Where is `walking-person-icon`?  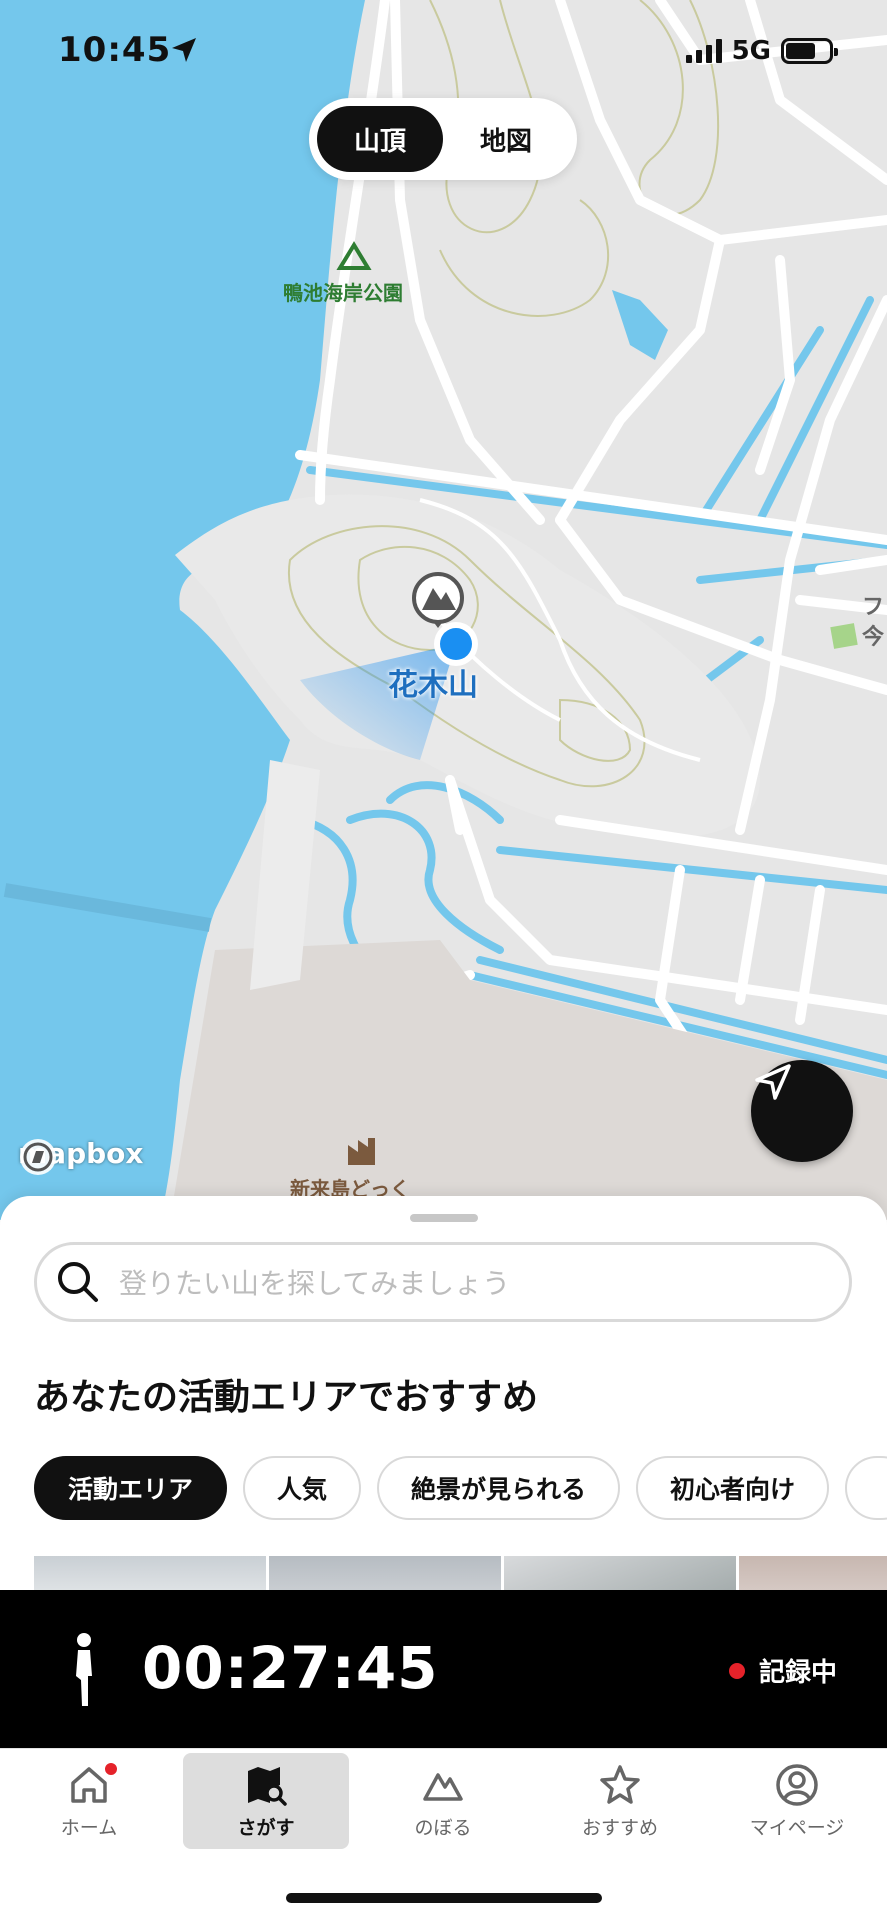 walking-person-icon is located at coordinates (84, 1669).